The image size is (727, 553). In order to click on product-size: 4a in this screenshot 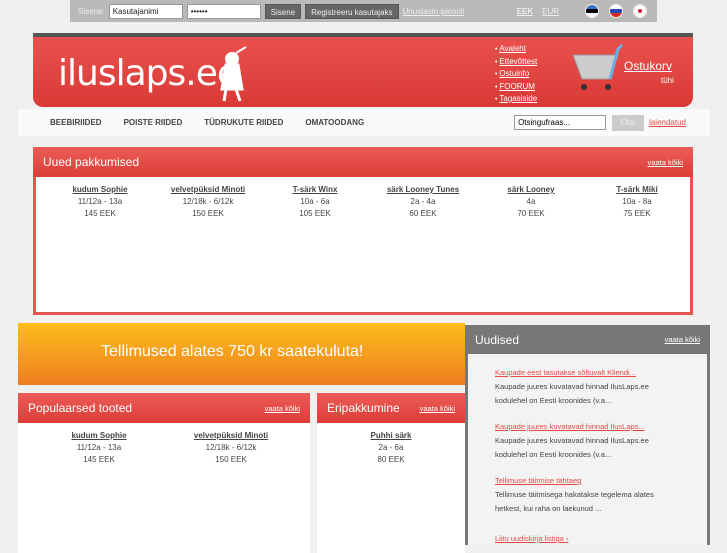, I will do `click(531, 201)`.